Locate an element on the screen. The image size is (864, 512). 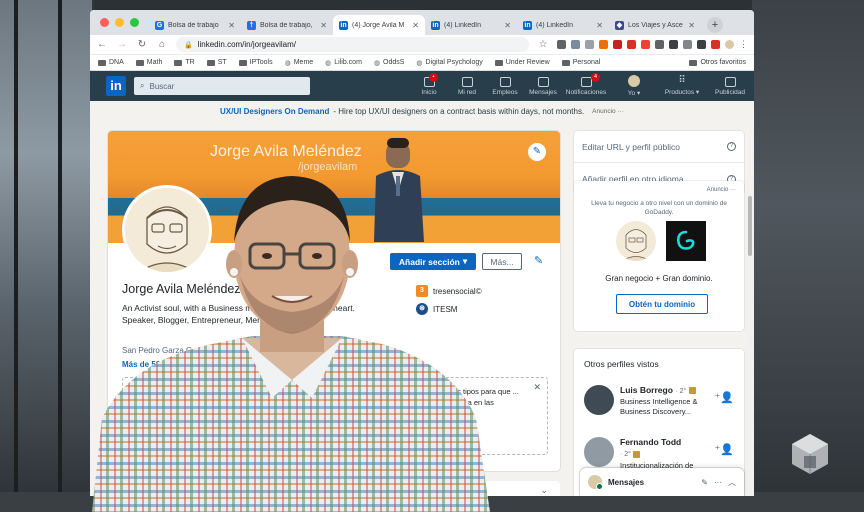
chevron-down-icon: ⌄ is located at coordinates (544, 490).